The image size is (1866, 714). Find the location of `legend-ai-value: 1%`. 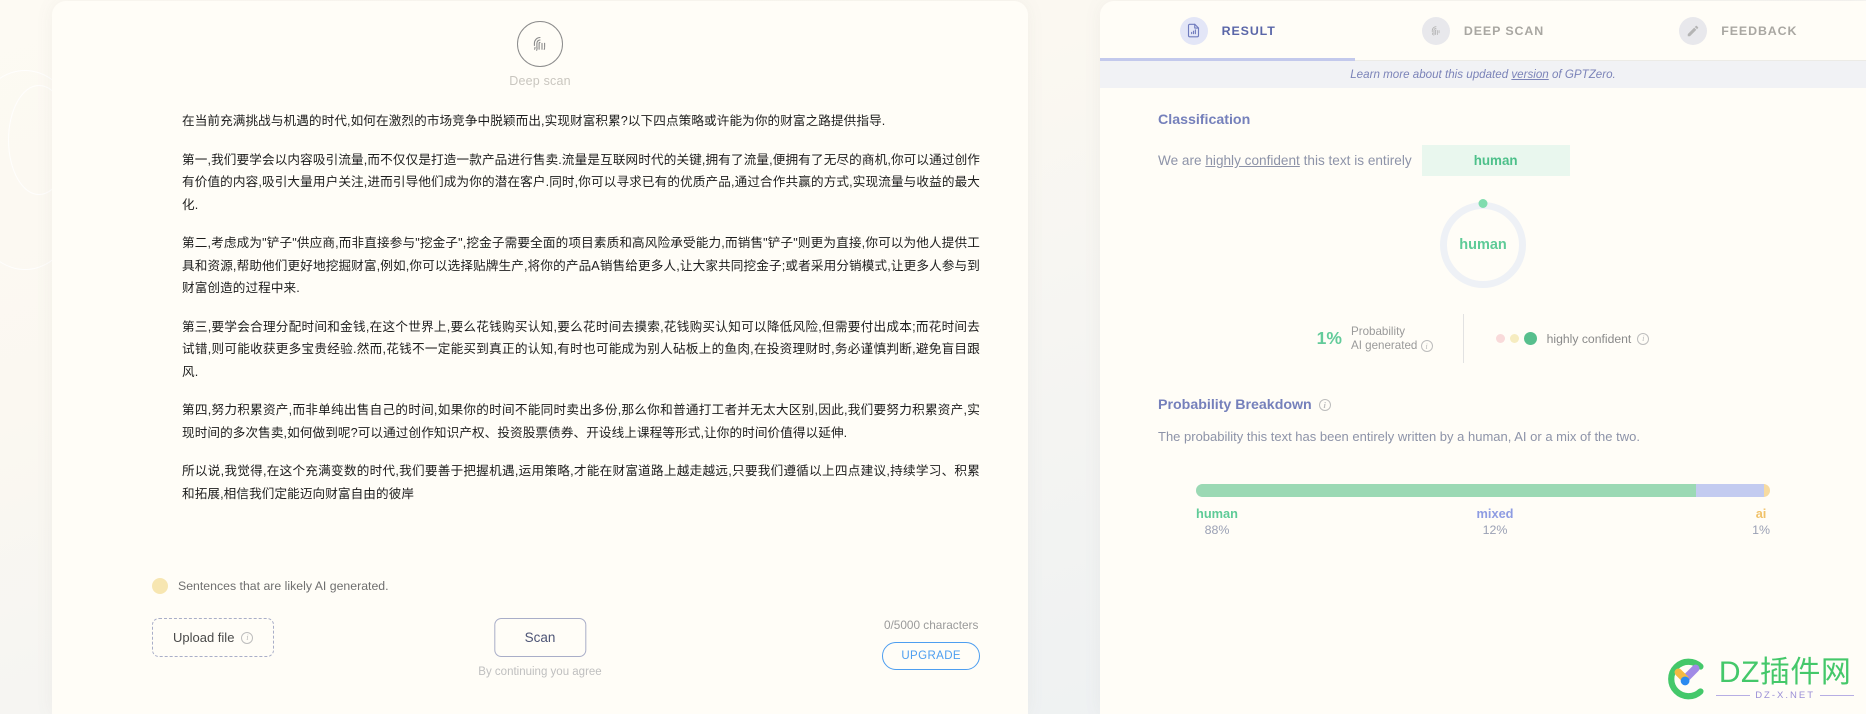

legend-ai-value: 1% is located at coordinates (1761, 530).